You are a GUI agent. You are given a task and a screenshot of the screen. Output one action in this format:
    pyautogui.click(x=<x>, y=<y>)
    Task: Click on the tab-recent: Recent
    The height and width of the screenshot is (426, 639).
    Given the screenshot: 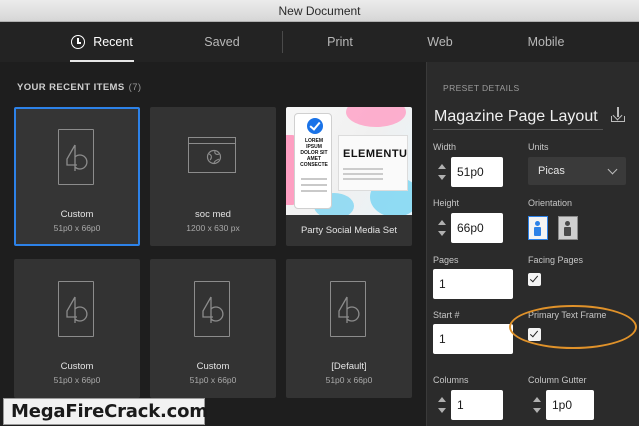 What is the action you would take?
    pyautogui.click(x=102, y=42)
    